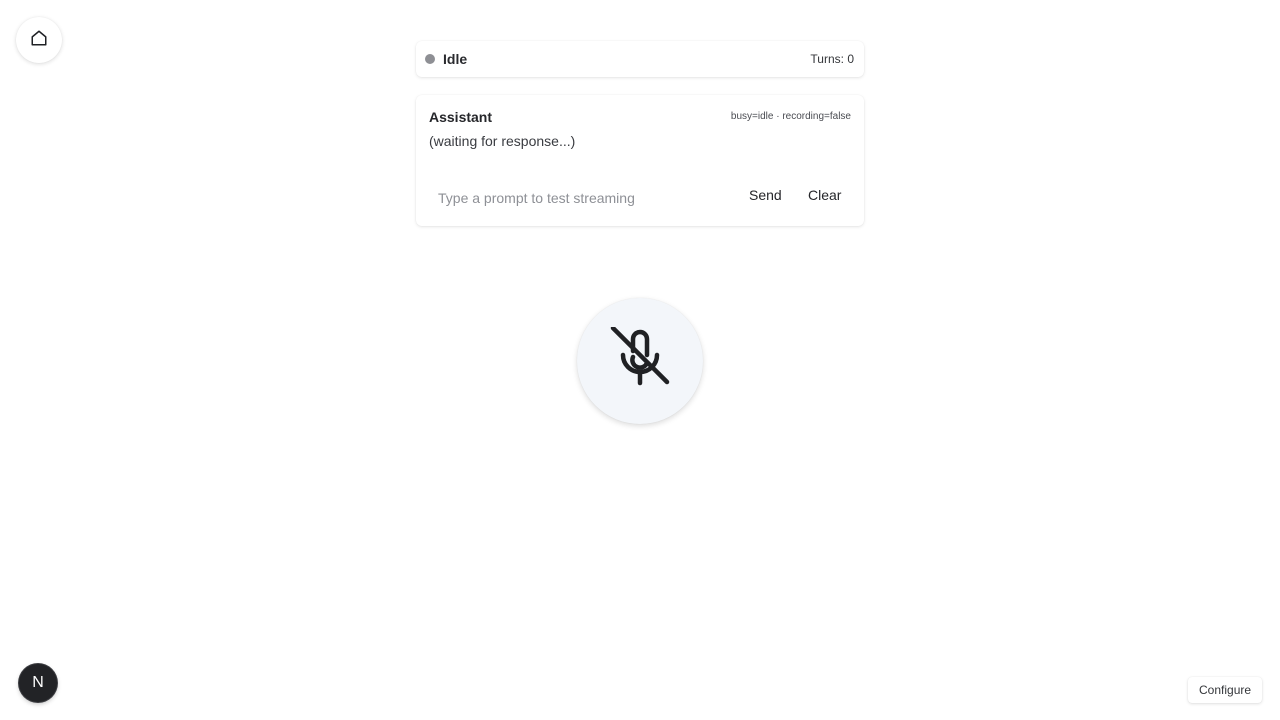 This screenshot has height=720, width=1280. Describe the element at coordinates (824, 195) in the screenshot. I see `clear-button: Clear` at that location.